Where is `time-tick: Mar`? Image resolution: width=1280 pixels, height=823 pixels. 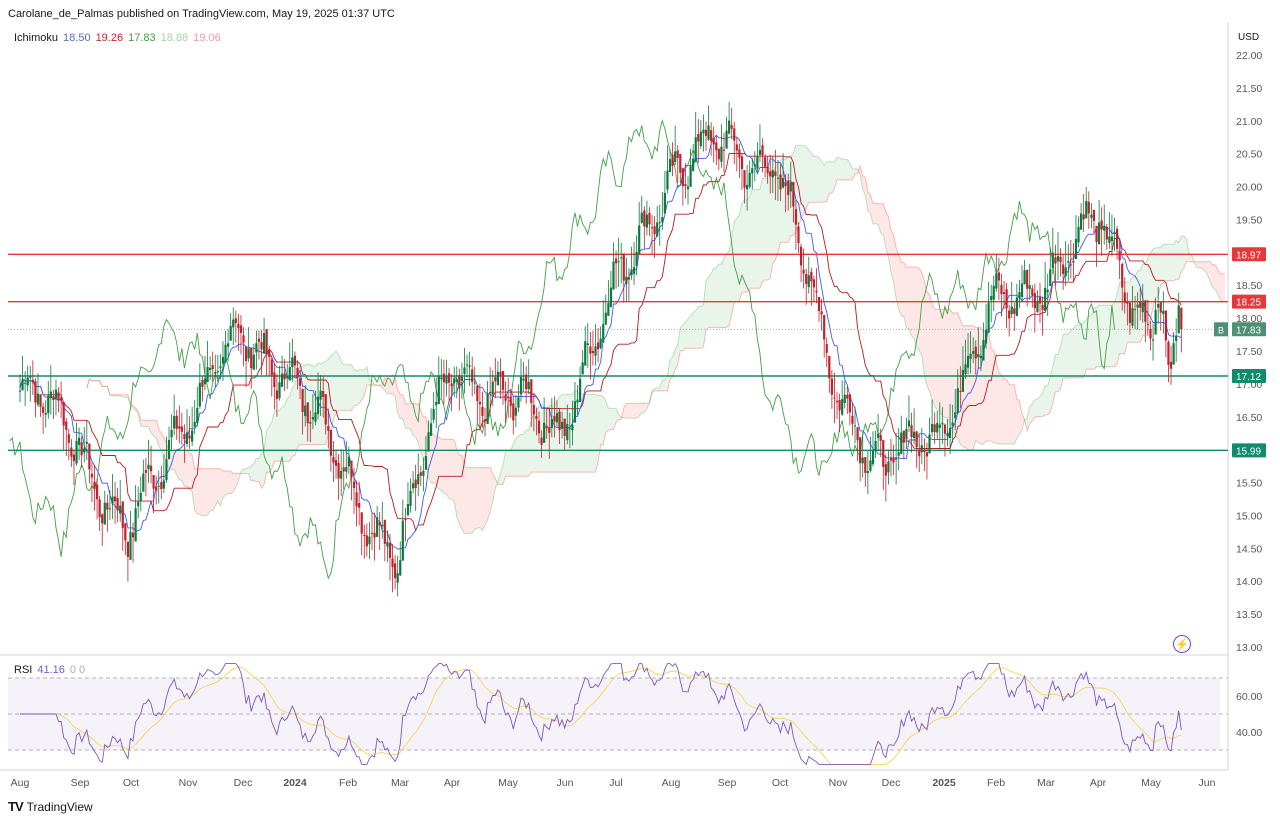 time-tick: Mar is located at coordinates (1046, 783).